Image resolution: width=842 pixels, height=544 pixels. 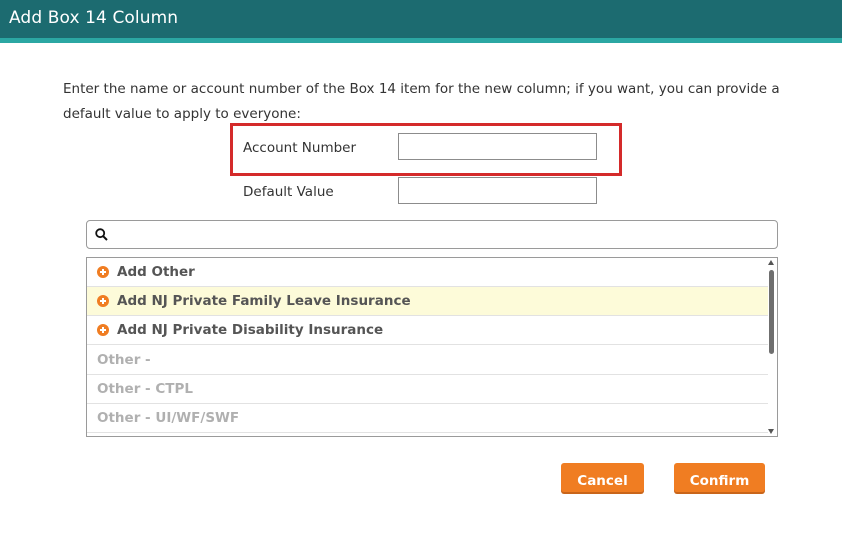 I want to click on list-item-label: Add Other, so click(x=156, y=272).